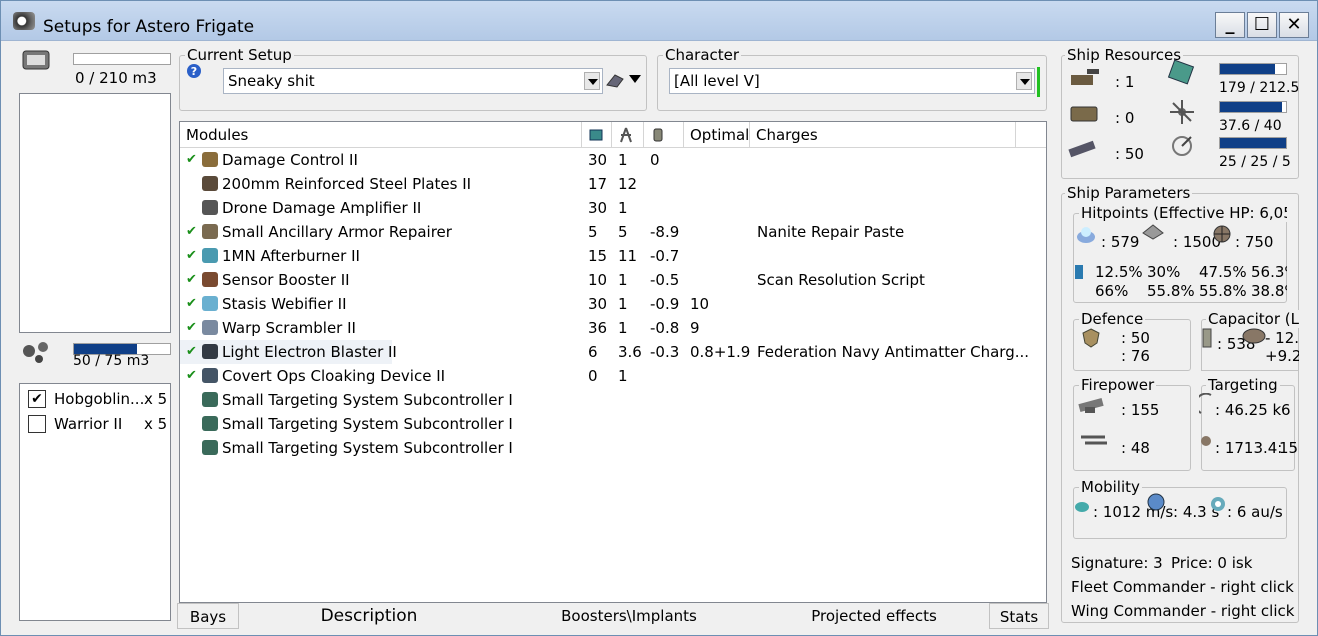  Describe the element at coordinates (194, 71) in the screenshot. I see `help-icon: ?` at that location.